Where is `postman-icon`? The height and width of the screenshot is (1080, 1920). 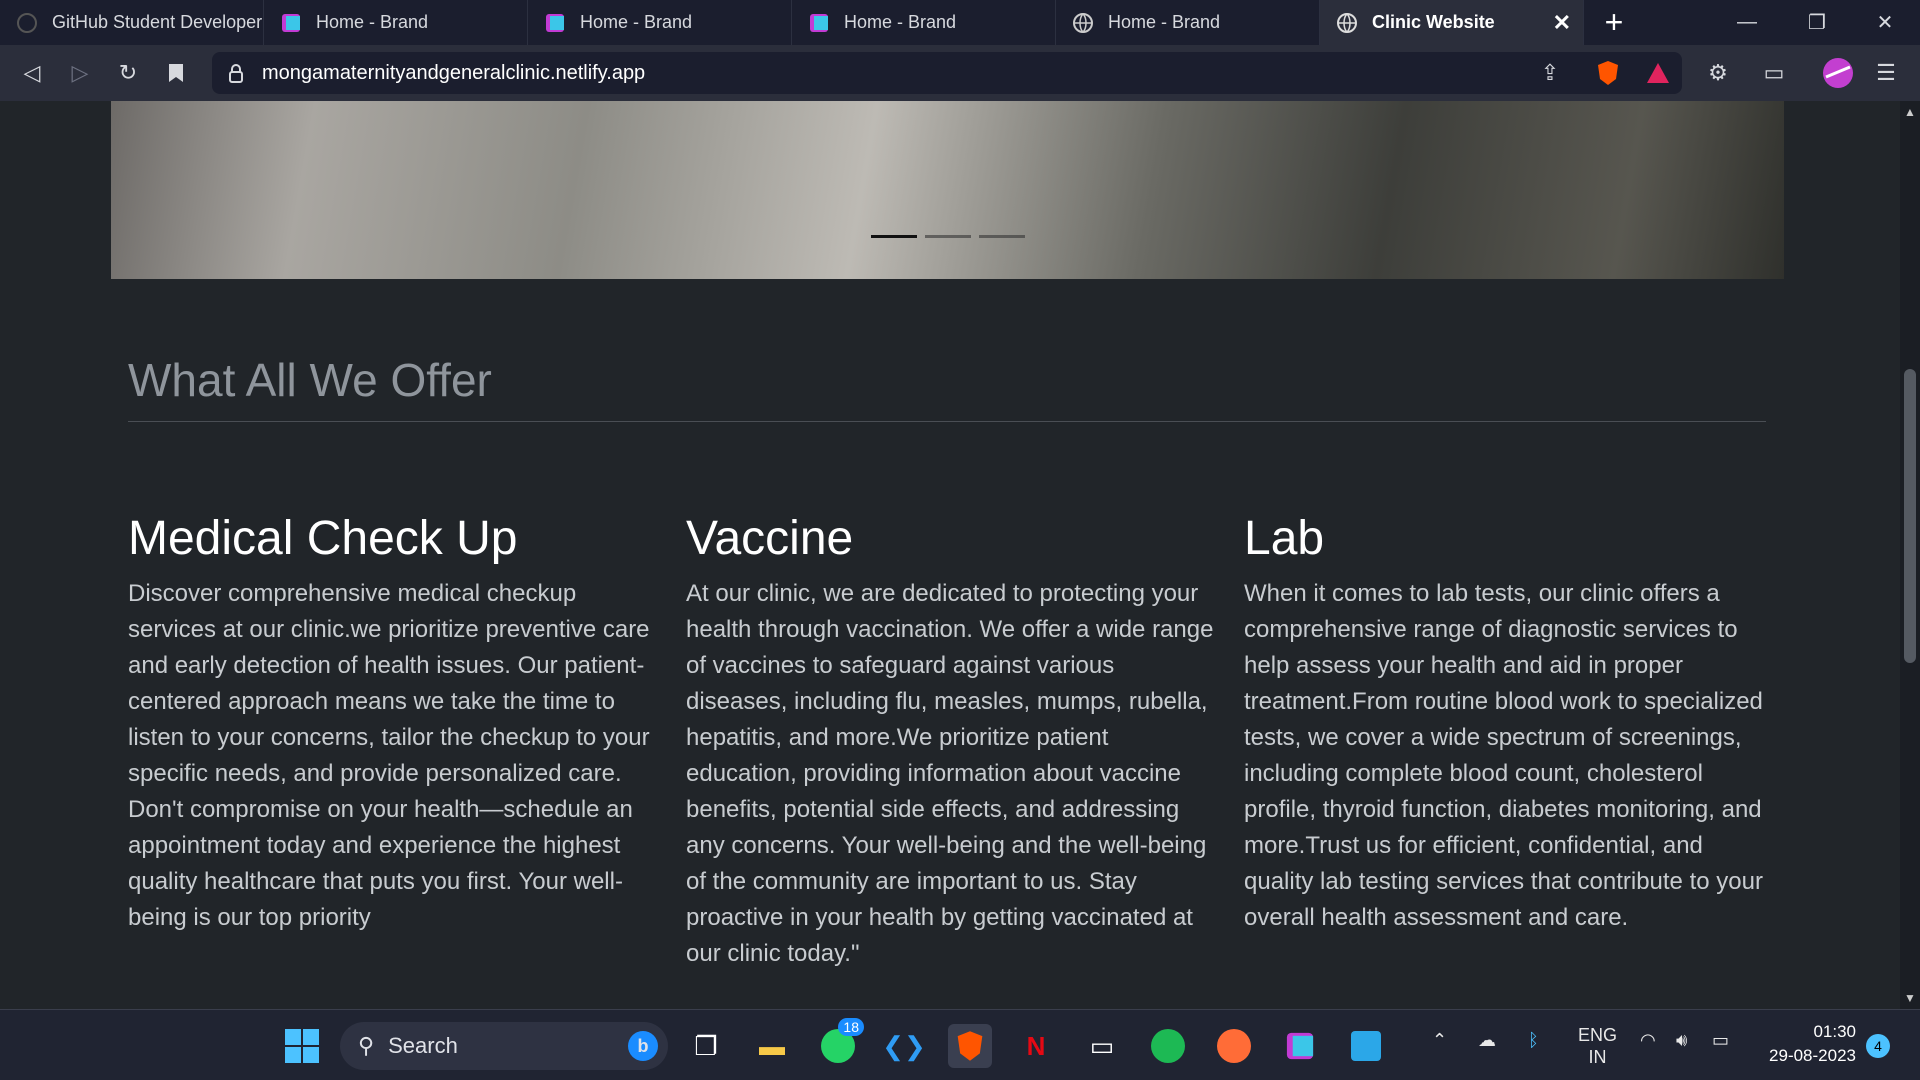
postman-icon is located at coordinates (1234, 1046).